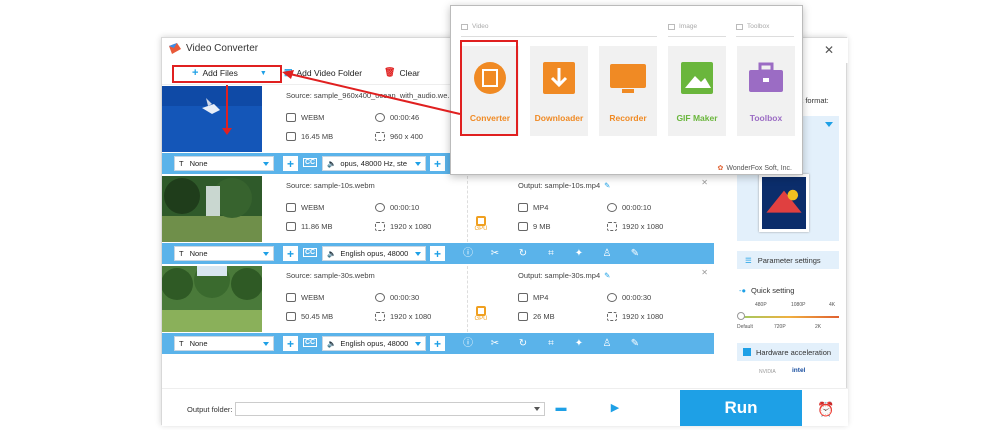 This screenshot has height=430, width=1000. I want to click on duration-value: 00:00:10, so click(637, 207).